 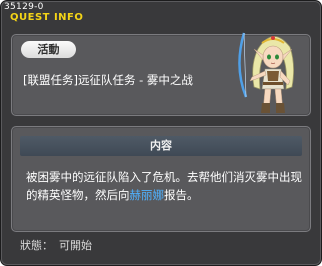 I want to click on status-value: 可開始, so click(x=75, y=245).